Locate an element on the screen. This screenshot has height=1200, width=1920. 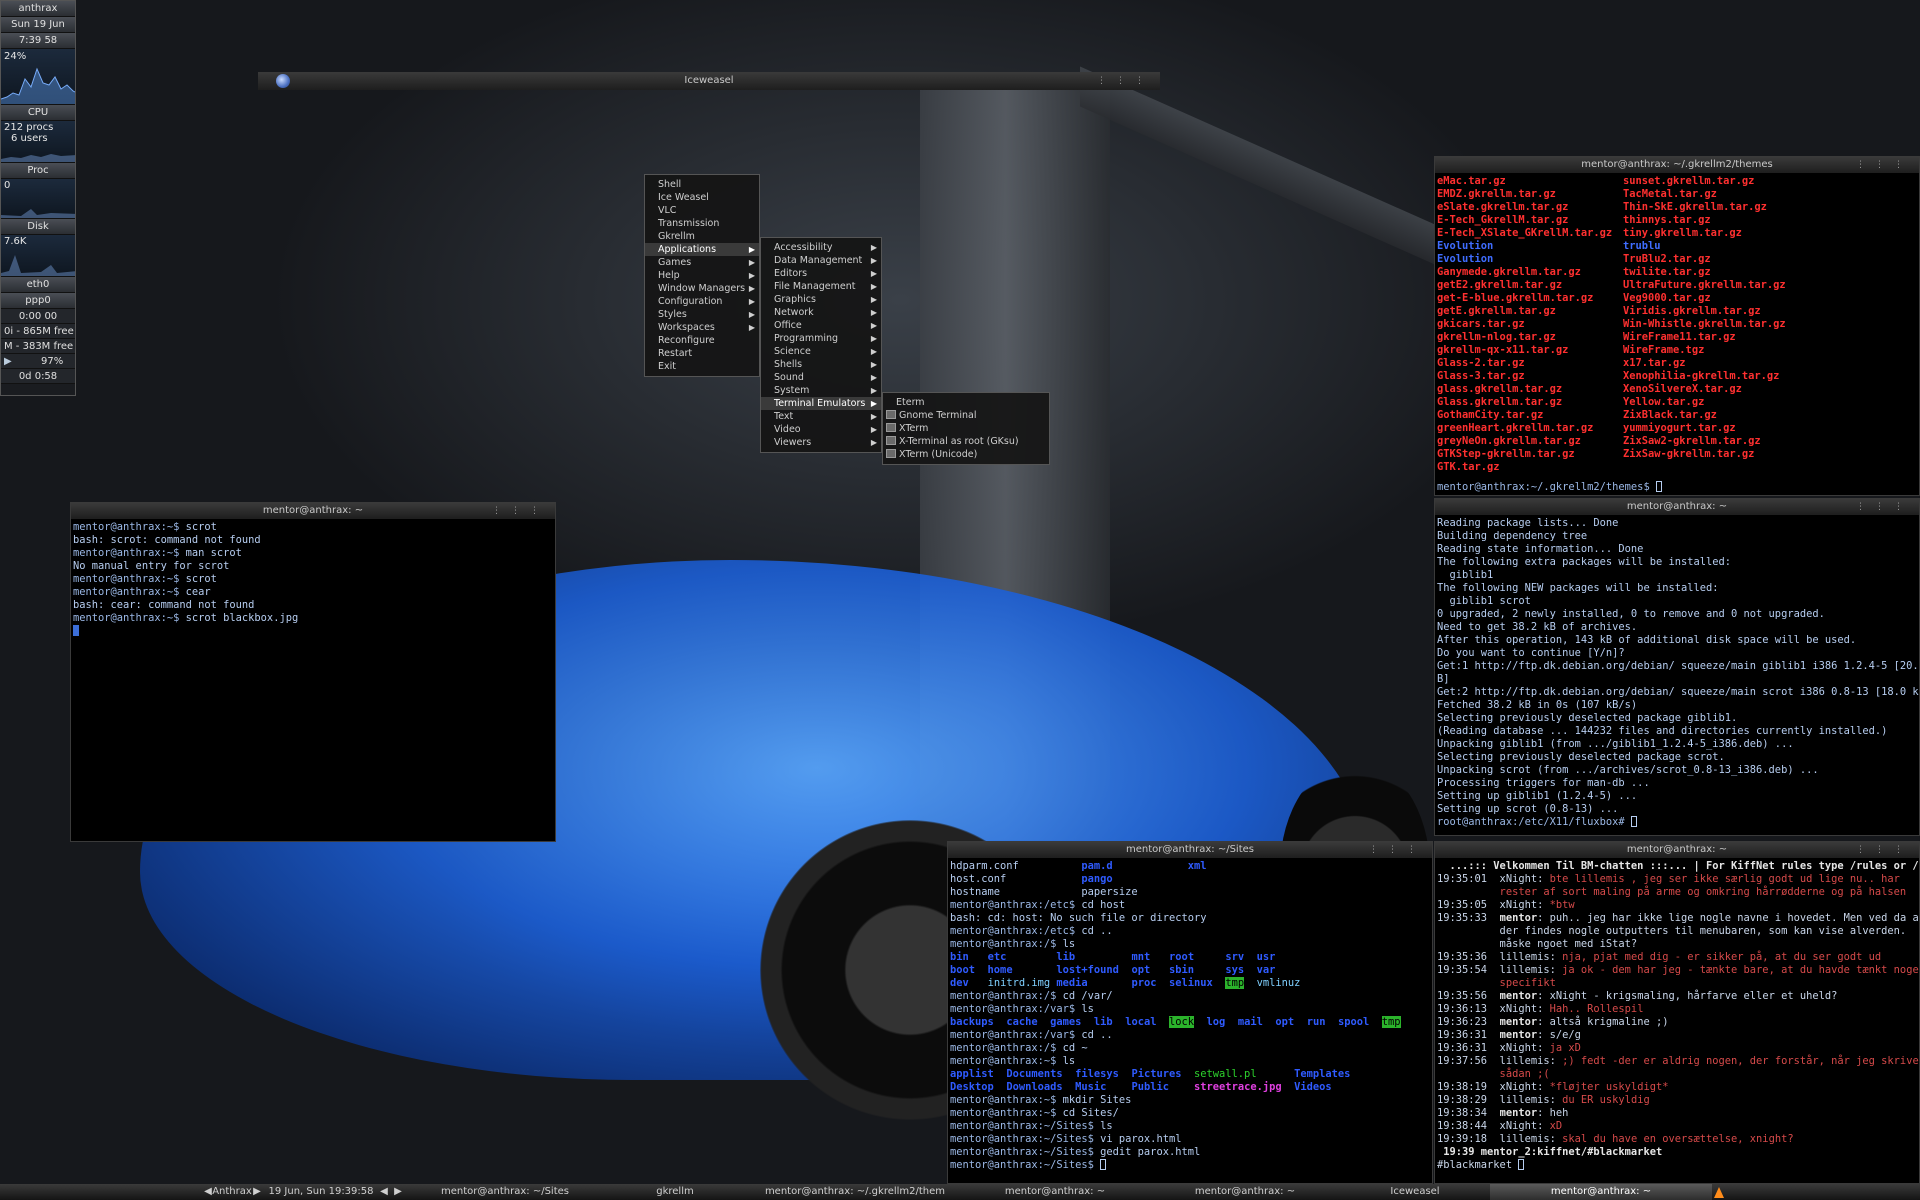
taskbar-task: Iceweasel is located at coordinates (1415, 1192).